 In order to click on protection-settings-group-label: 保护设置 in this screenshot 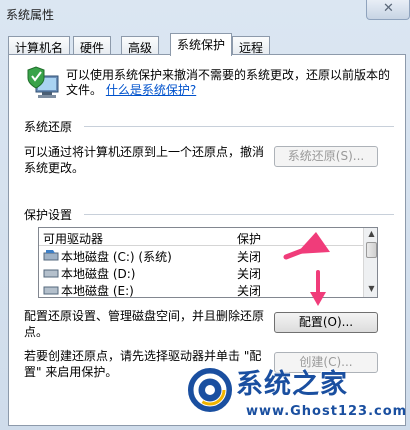, I will do `click(48, 215)`.